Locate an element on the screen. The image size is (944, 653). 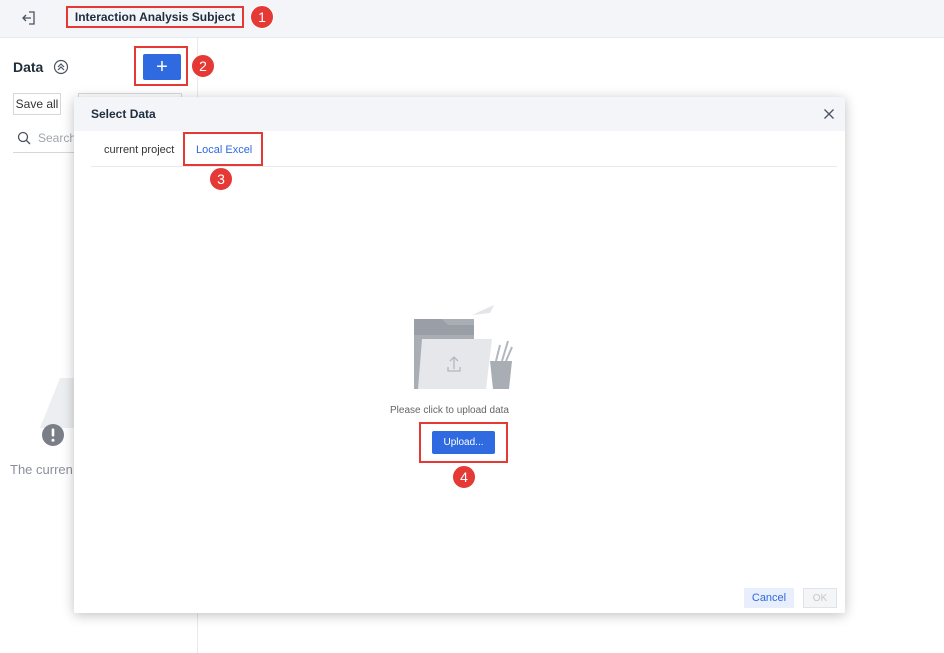
save-all-button: Save all is located at coordinates (37, 104).